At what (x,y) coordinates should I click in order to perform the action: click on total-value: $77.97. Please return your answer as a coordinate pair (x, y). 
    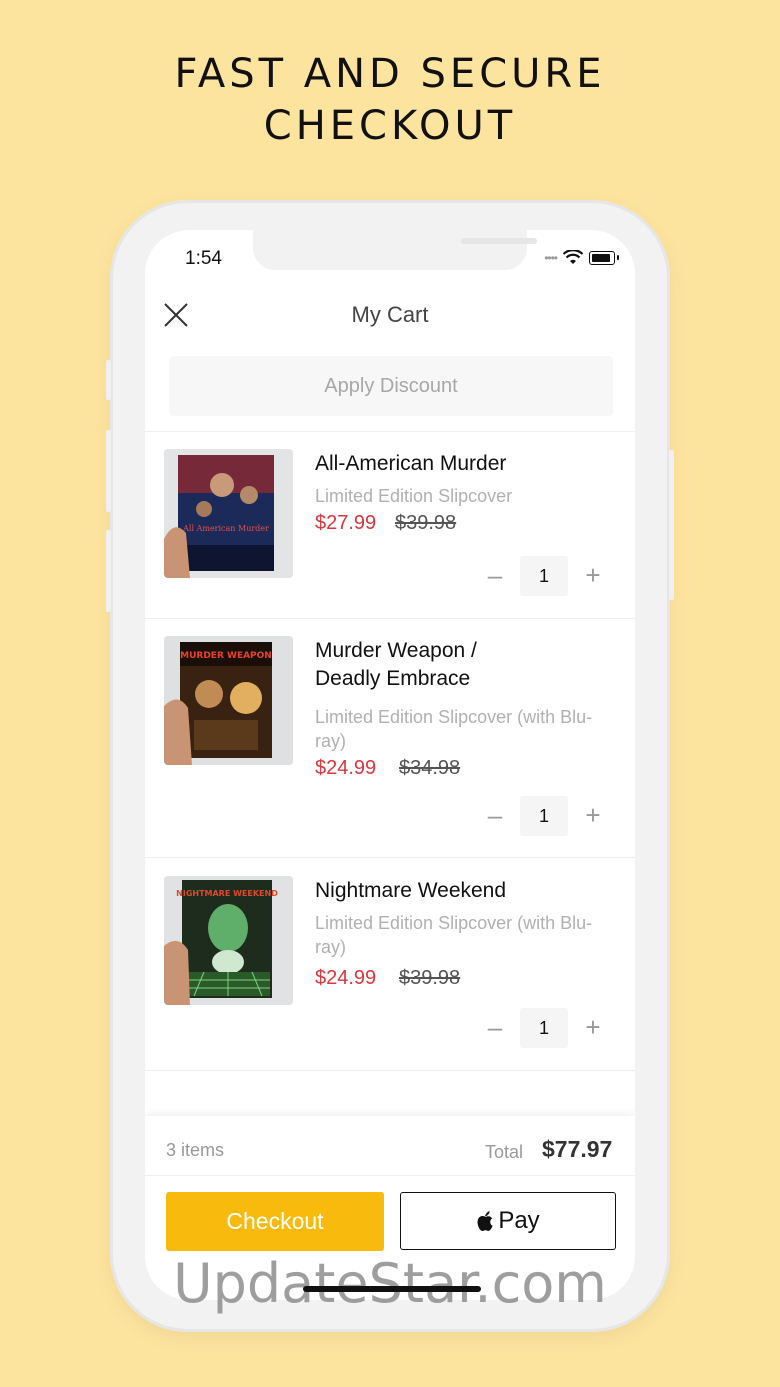
    Looking at the image, I should click on (577, 1149).